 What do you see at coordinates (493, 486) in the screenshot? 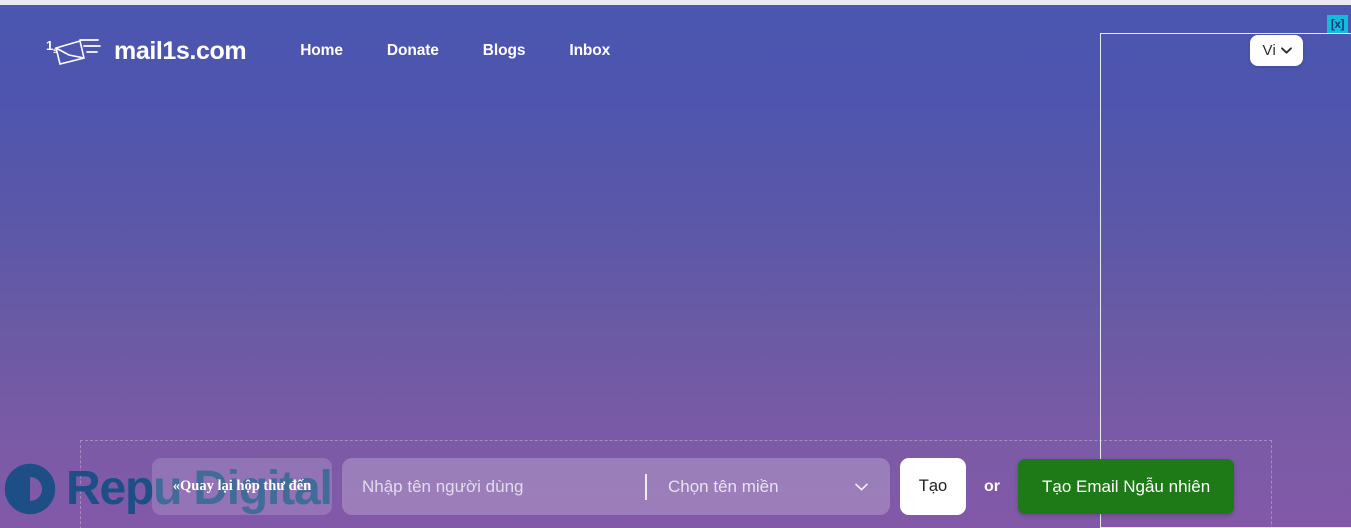
I see `username-input` at bounding box center [493, 486].